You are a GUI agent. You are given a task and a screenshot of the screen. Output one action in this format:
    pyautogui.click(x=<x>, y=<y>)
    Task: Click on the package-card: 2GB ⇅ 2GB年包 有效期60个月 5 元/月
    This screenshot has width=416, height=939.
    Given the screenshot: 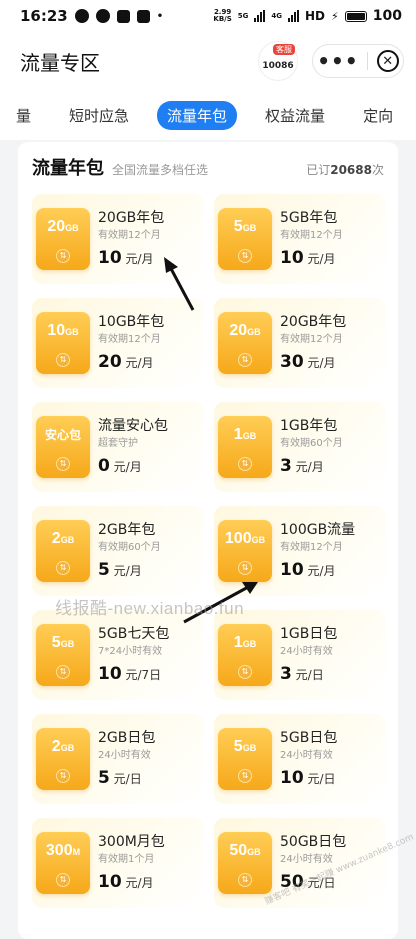 What is the action you would take?
    pyautogui.click(x=118, y=551)
    